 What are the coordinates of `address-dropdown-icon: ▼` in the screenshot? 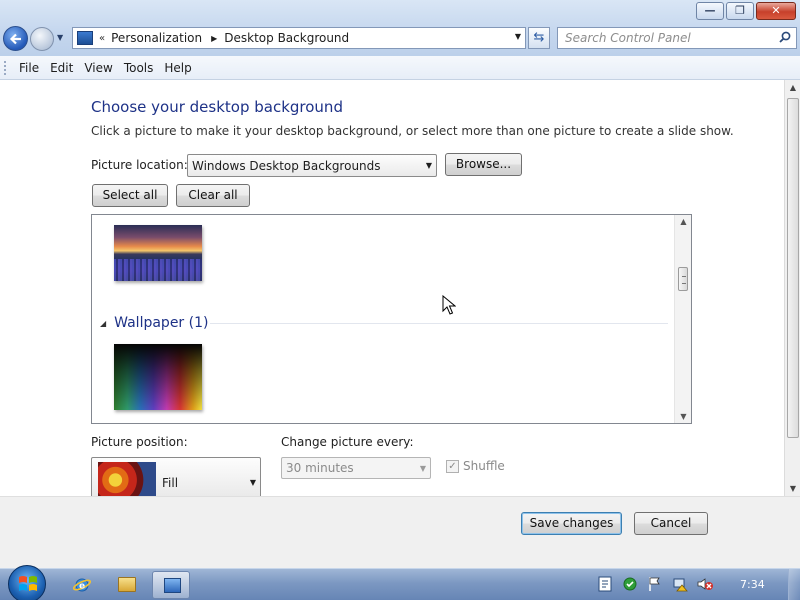 It's located at (518, 36).